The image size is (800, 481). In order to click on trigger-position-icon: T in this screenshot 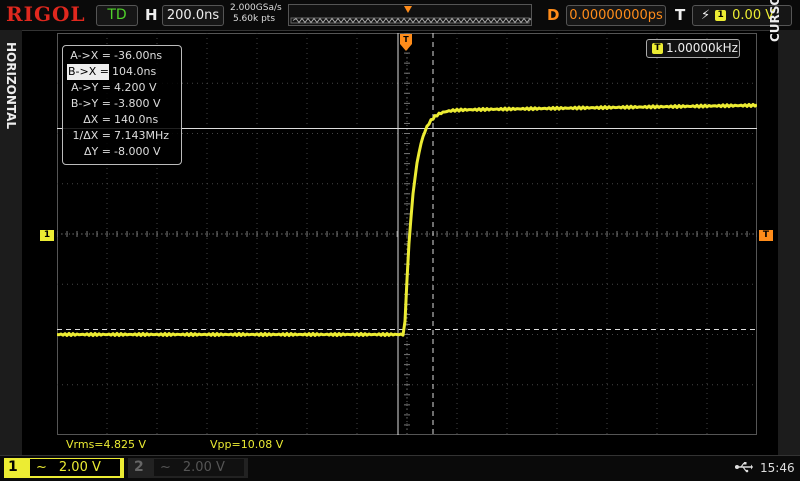, I will do `click(406, 42)`.